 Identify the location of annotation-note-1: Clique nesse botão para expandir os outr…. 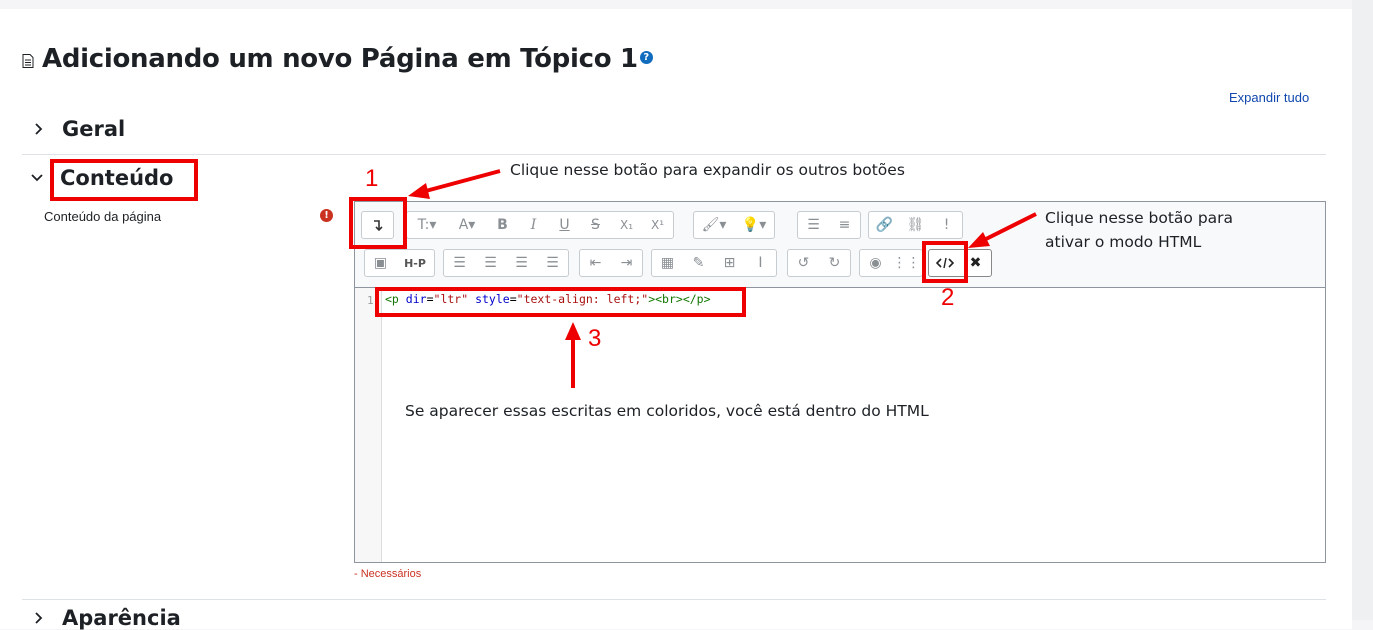
(707, 170).